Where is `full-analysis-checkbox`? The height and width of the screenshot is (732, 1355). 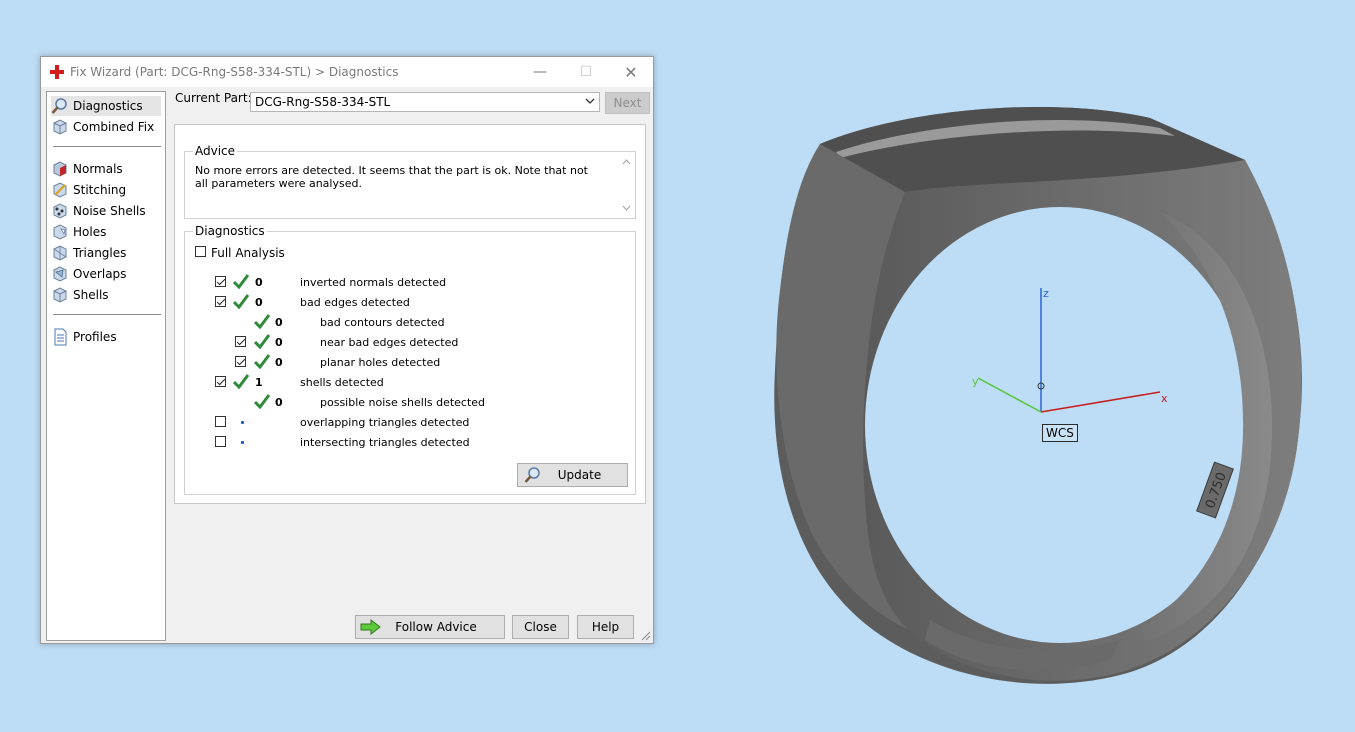 full-analysis-checkbox is located at coordinates (200, 251).